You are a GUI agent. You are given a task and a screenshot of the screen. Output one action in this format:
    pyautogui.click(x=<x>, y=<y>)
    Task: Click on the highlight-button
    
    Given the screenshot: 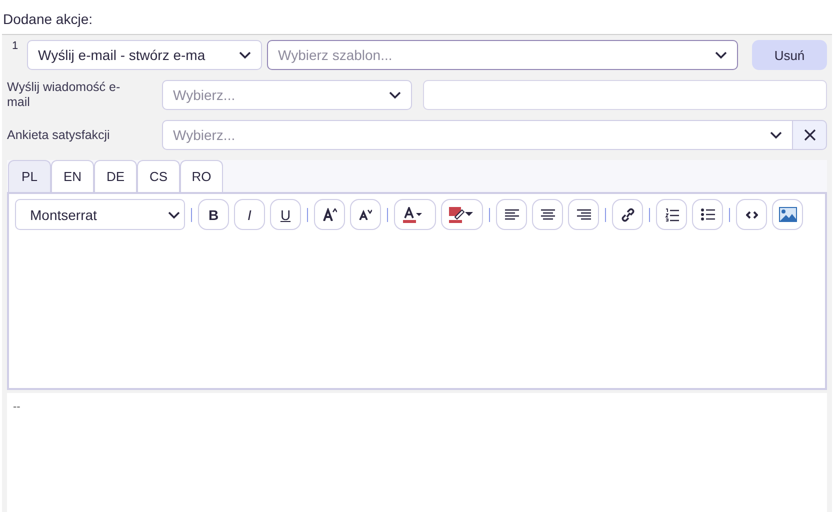 What is the action you would take?
    pyautogui.click(x=462, y=214)
    